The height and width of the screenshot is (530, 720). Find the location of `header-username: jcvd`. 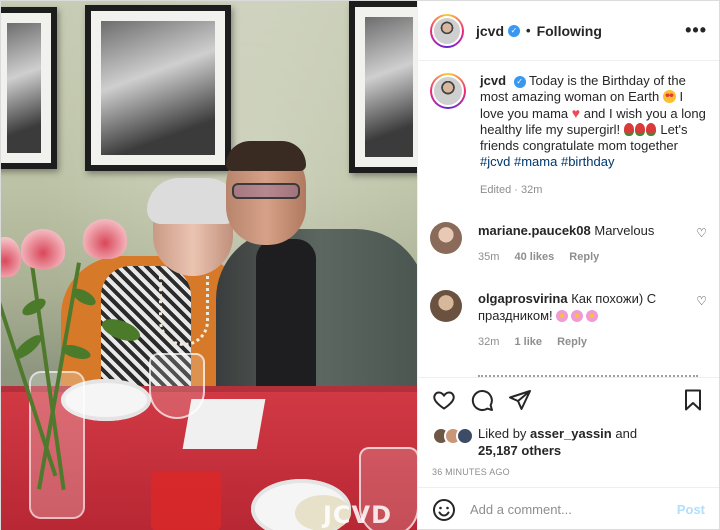

header-username: jcvd is located at coordinates (490, 31).